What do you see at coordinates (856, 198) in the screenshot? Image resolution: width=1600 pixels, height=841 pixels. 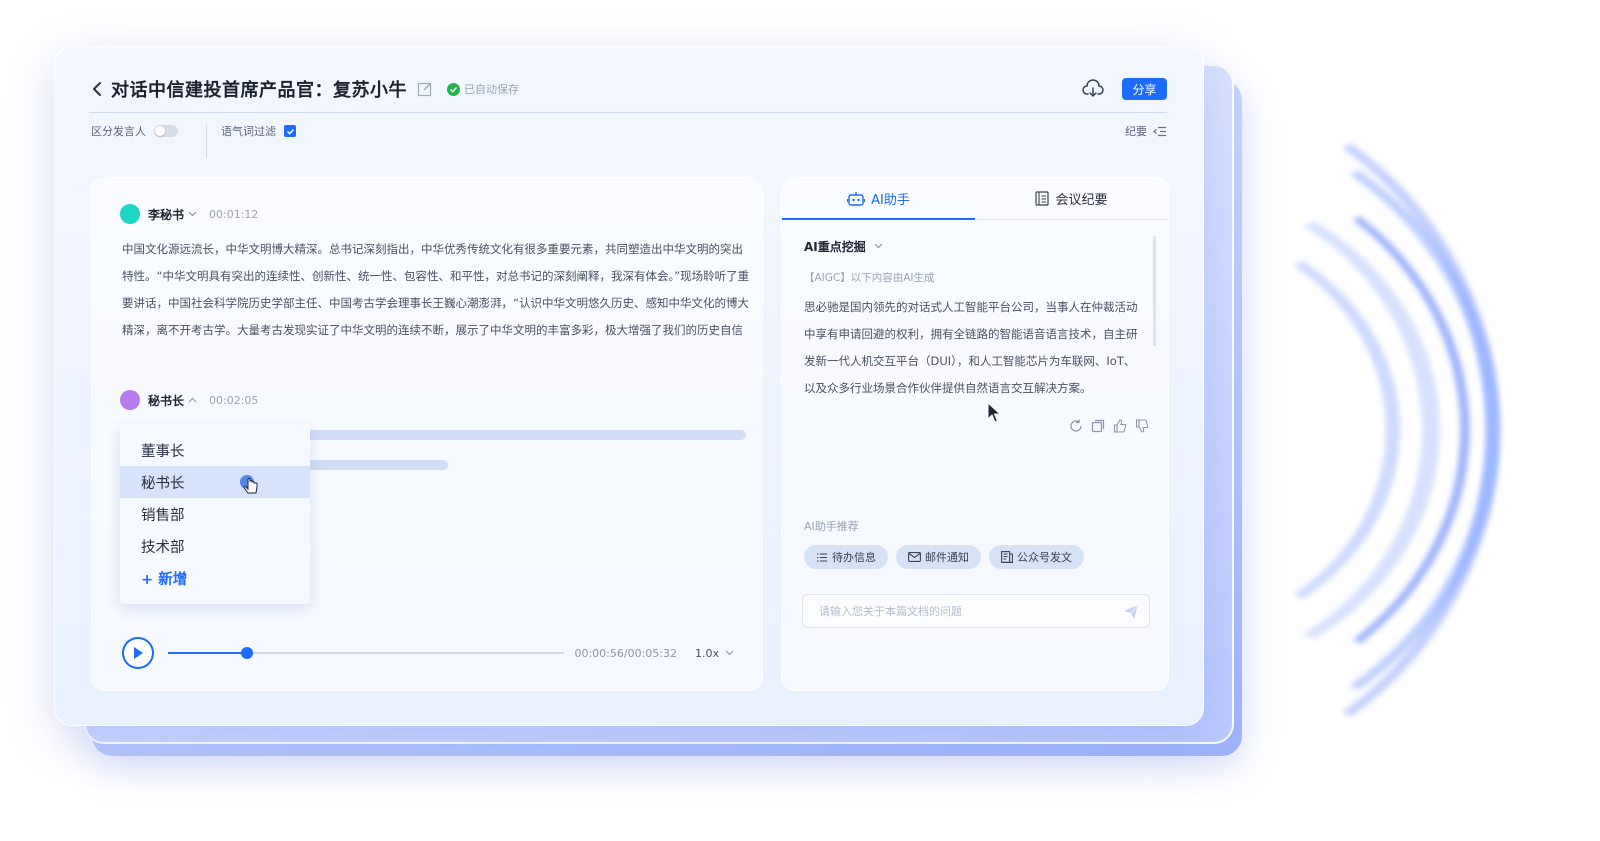 I see `robot-icon` at bounding box center [856, 198].